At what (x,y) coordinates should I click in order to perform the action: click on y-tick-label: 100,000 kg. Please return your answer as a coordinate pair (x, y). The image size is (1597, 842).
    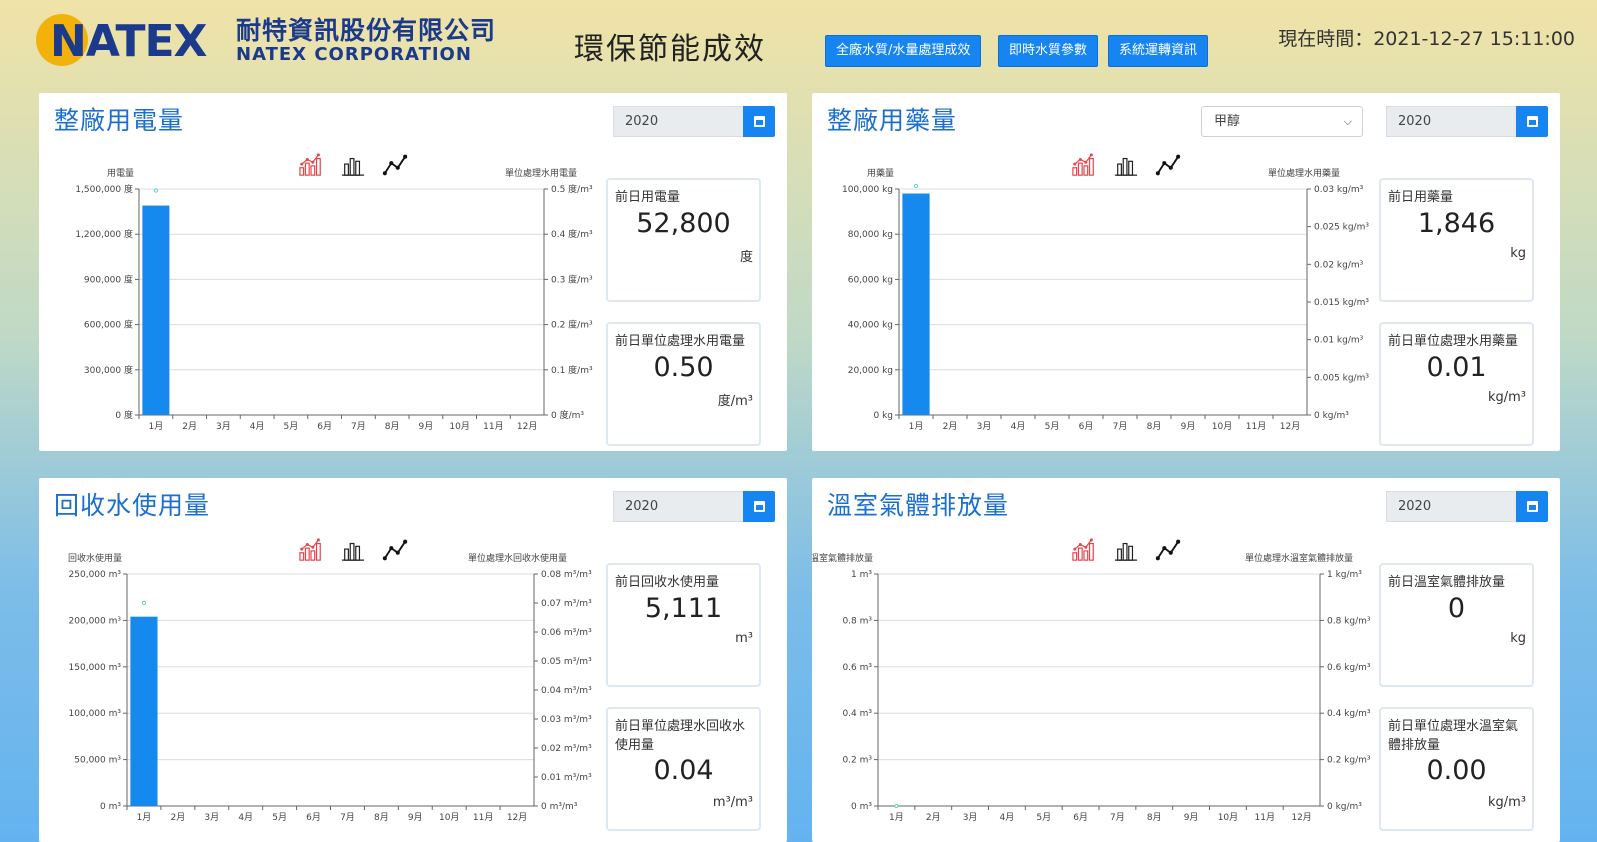
    Looking at the image, I should click on (867, 190).